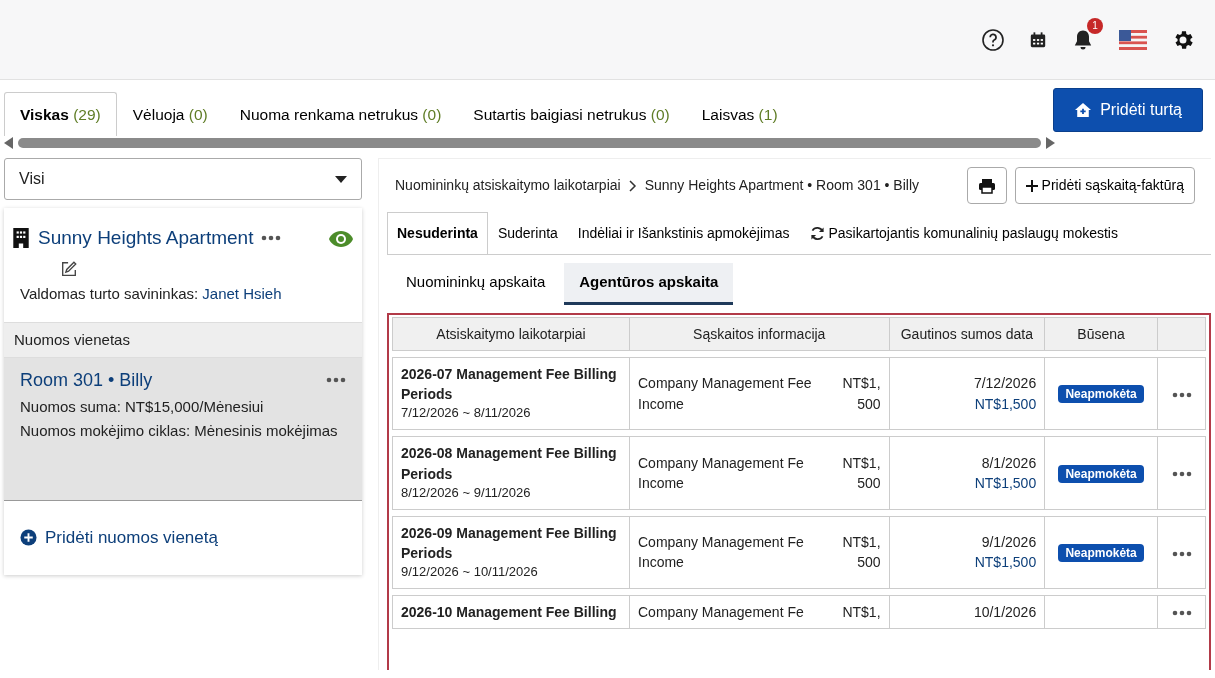 Image resolution: width=1215 pixels, height=678 pixels. Describe the element at coordinates (146, 238) in the screenshot. I see `property-name-link: Sunny Heights Apartment` at that location.